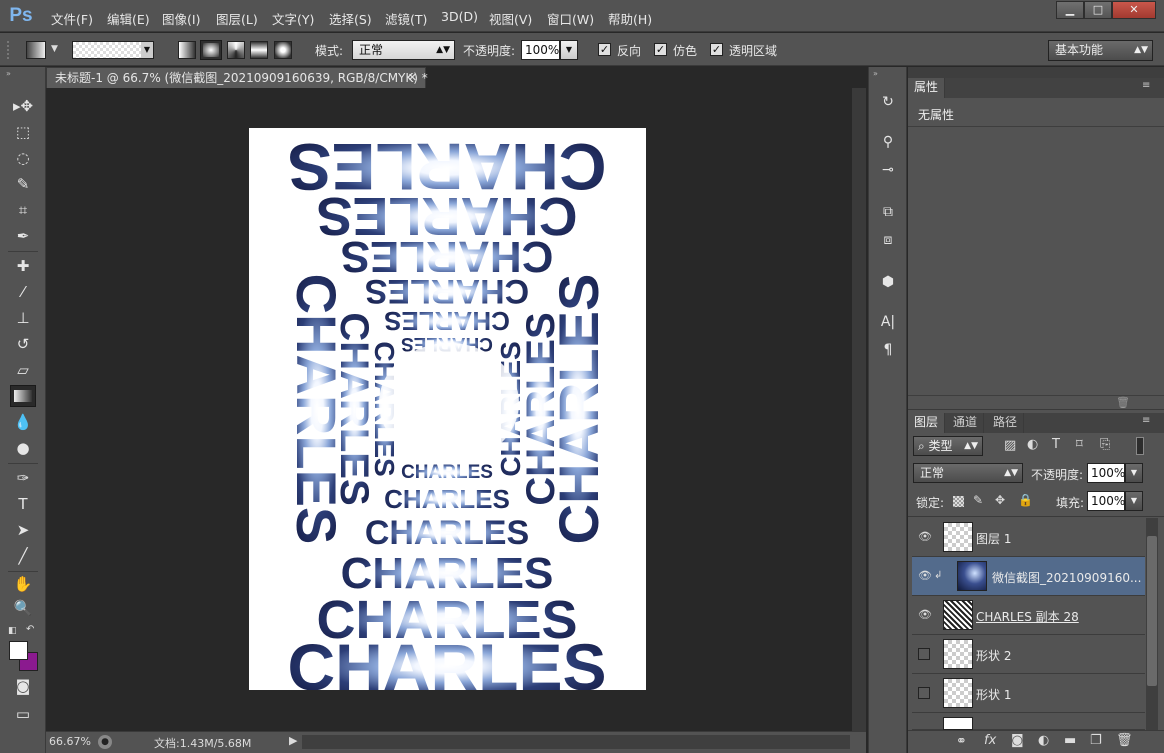 Image resolution: width=1164 pixels, height=753 pixels. What do you see at coordinates (1146, 420) in the screenshot?
I see `layers-menu-icon: ≡` at bounding box center [1146, 420].